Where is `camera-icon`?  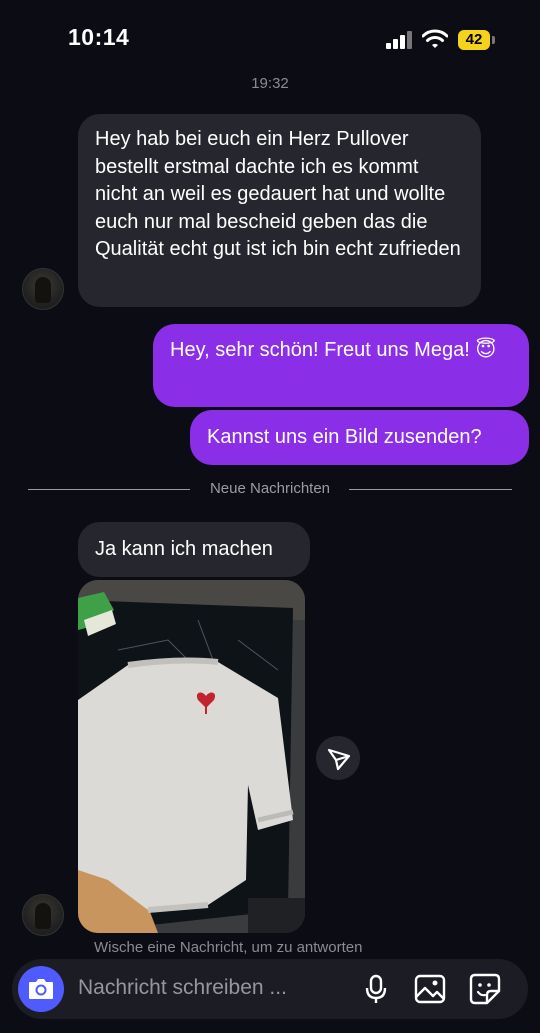
camera-icon is located at coordinates (41, 989).